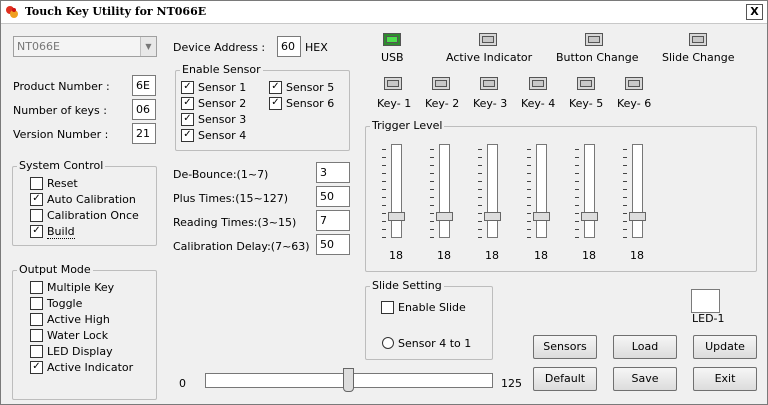 This screenshot has height=405, width=768. What do you see at coordinates (348, 380) in the screenshot?
I see `horizontal-slider-thumb` at bounding box center [348, 380].